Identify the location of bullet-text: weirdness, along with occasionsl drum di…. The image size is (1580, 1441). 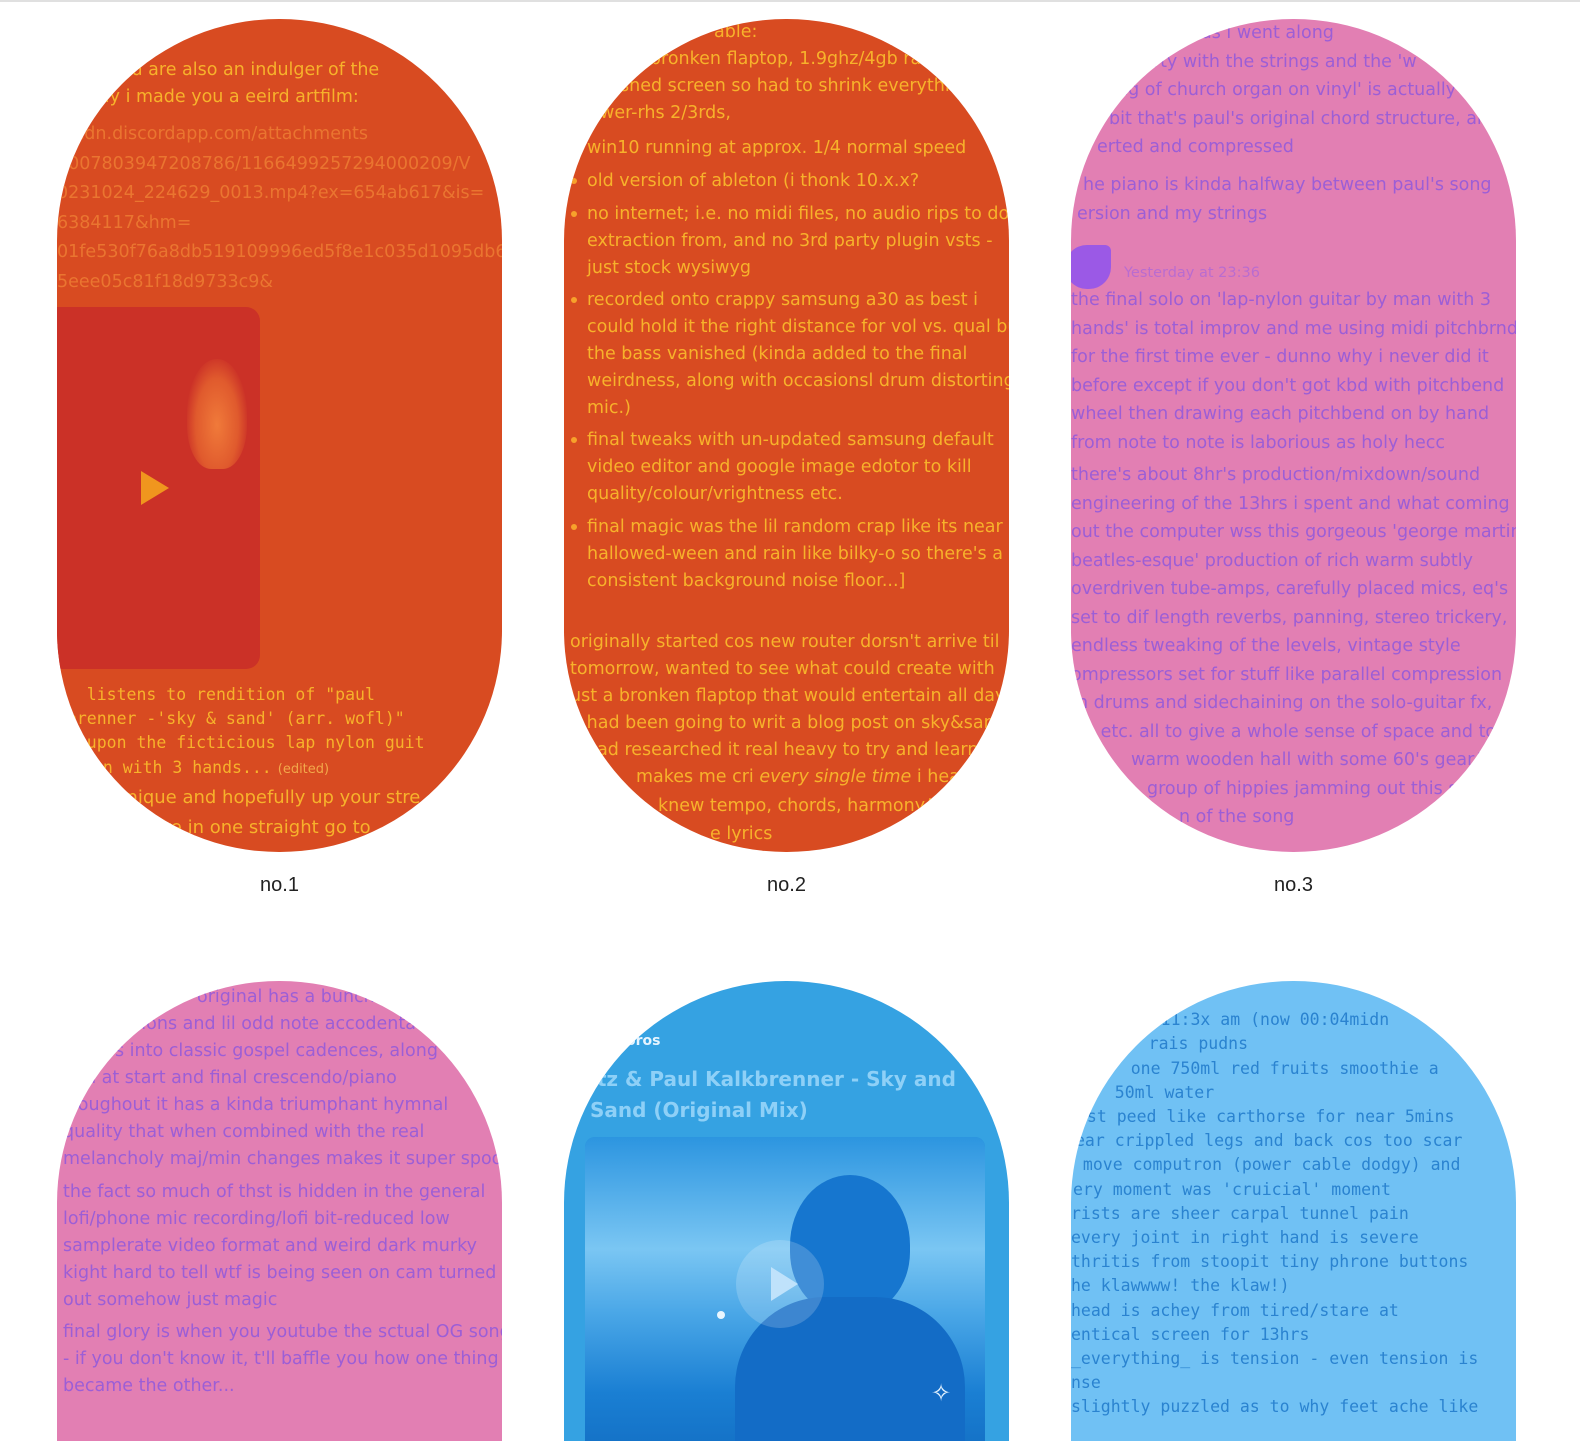
(798, 381).